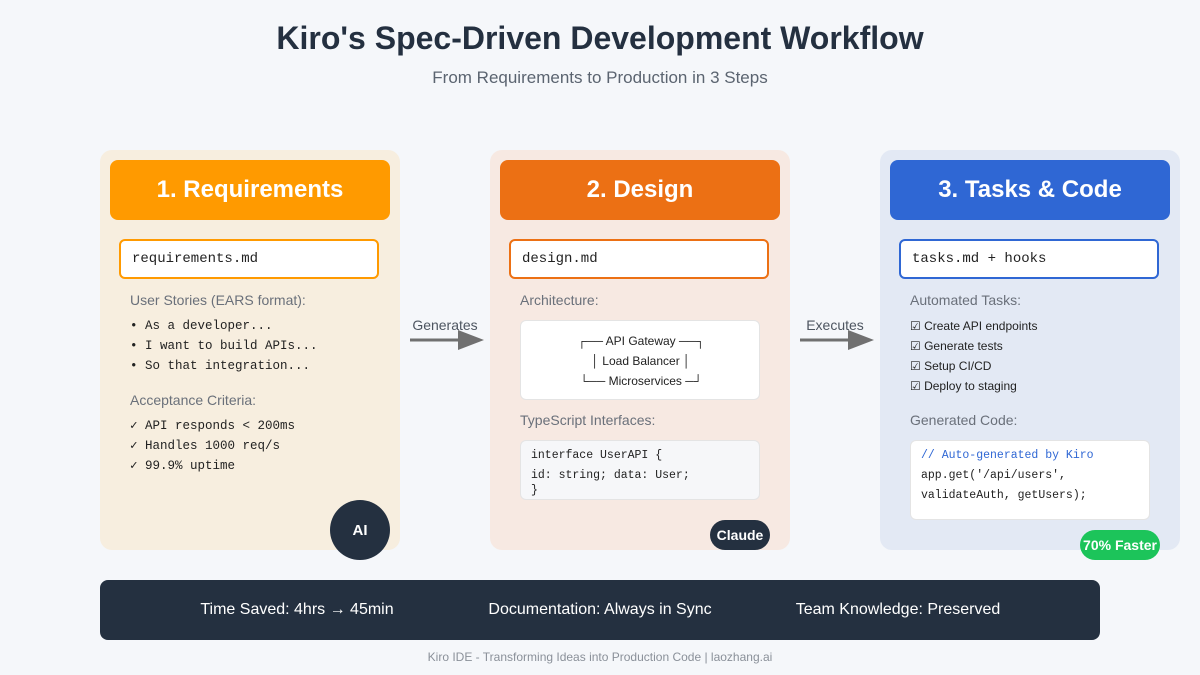  What do you see at coordinates (964, 420) in the screenshot?
I see `generated-code-label: Generated Code:` at bounding box center [964, 420].